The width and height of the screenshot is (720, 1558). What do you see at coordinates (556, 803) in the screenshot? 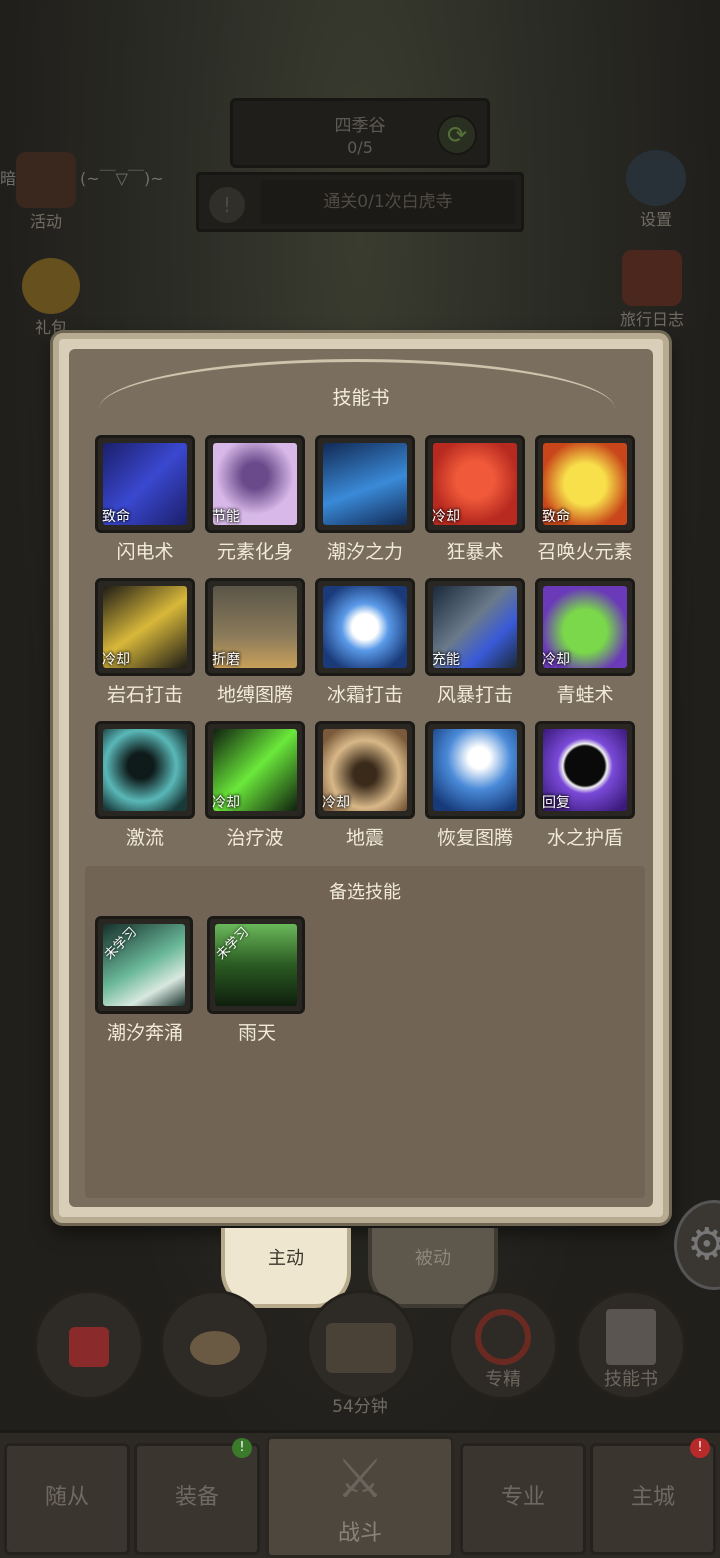
I see `skill-tag: 回复` at bounding box center [556, 803].